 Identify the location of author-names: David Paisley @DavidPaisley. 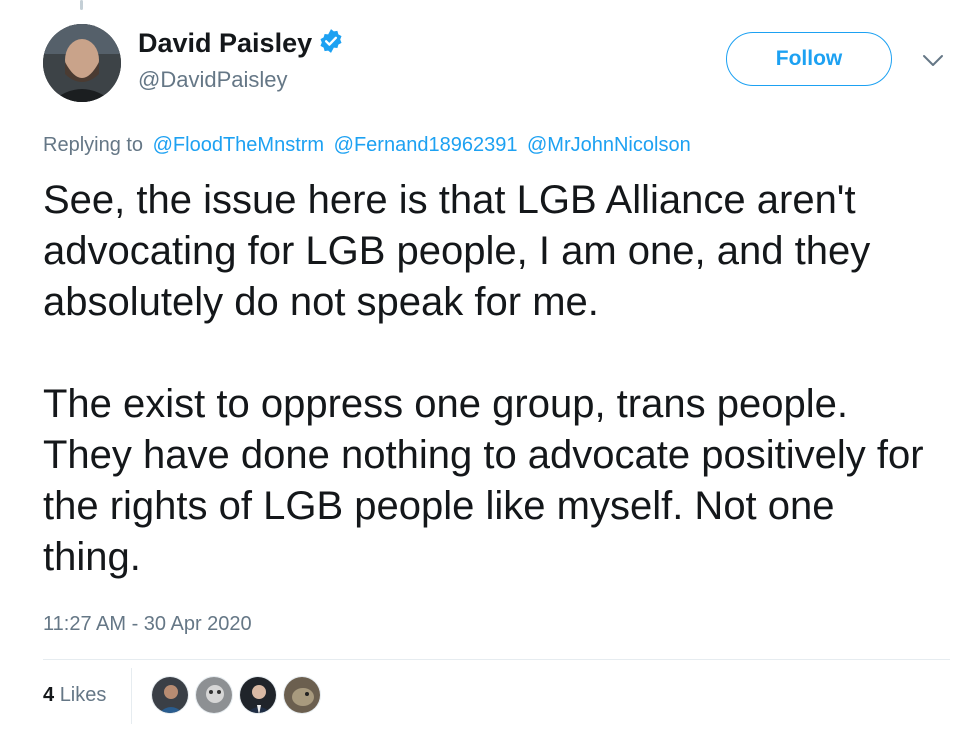
(241, 60).